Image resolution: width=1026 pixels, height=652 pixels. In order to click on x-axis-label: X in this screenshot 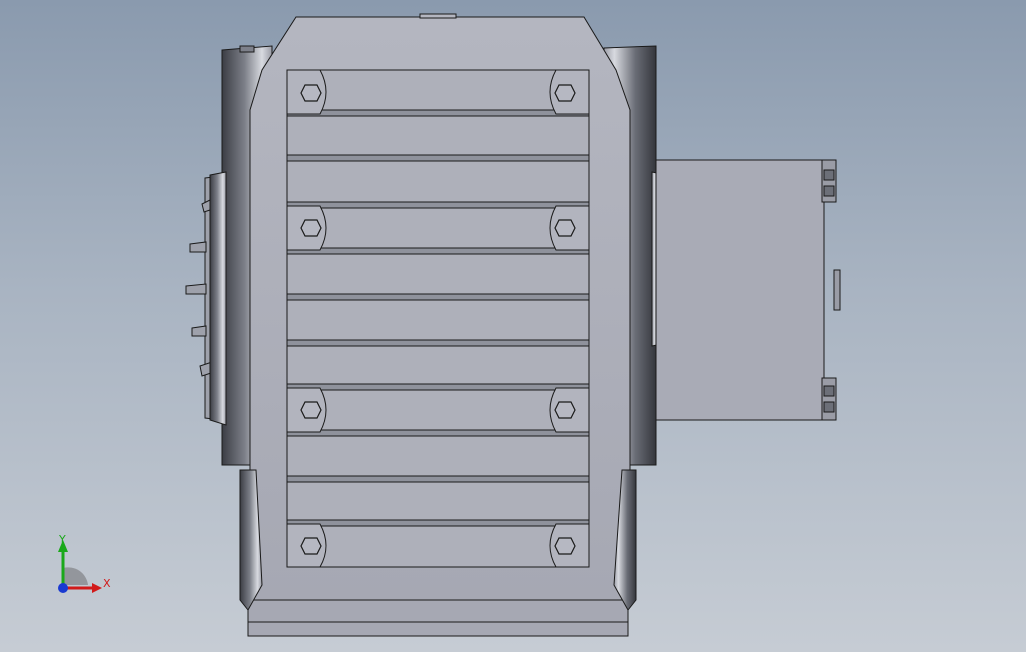, I will do `click(107, 583)`.